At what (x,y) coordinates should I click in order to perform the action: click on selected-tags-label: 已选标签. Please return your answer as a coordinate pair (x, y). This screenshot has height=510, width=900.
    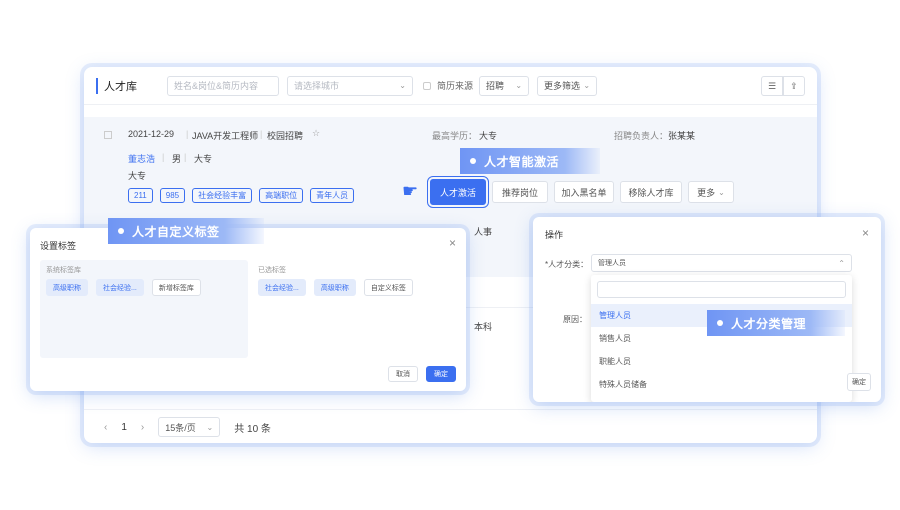
    Looking at the image, I should click on (272, 270).